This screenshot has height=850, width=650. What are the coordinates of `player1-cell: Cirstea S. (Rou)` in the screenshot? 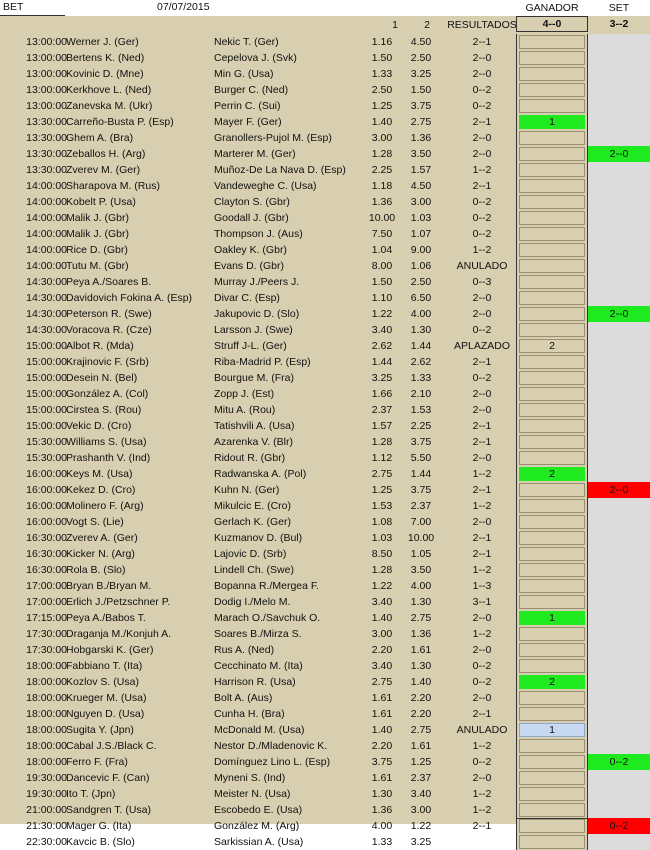 It's located at (138, 410).